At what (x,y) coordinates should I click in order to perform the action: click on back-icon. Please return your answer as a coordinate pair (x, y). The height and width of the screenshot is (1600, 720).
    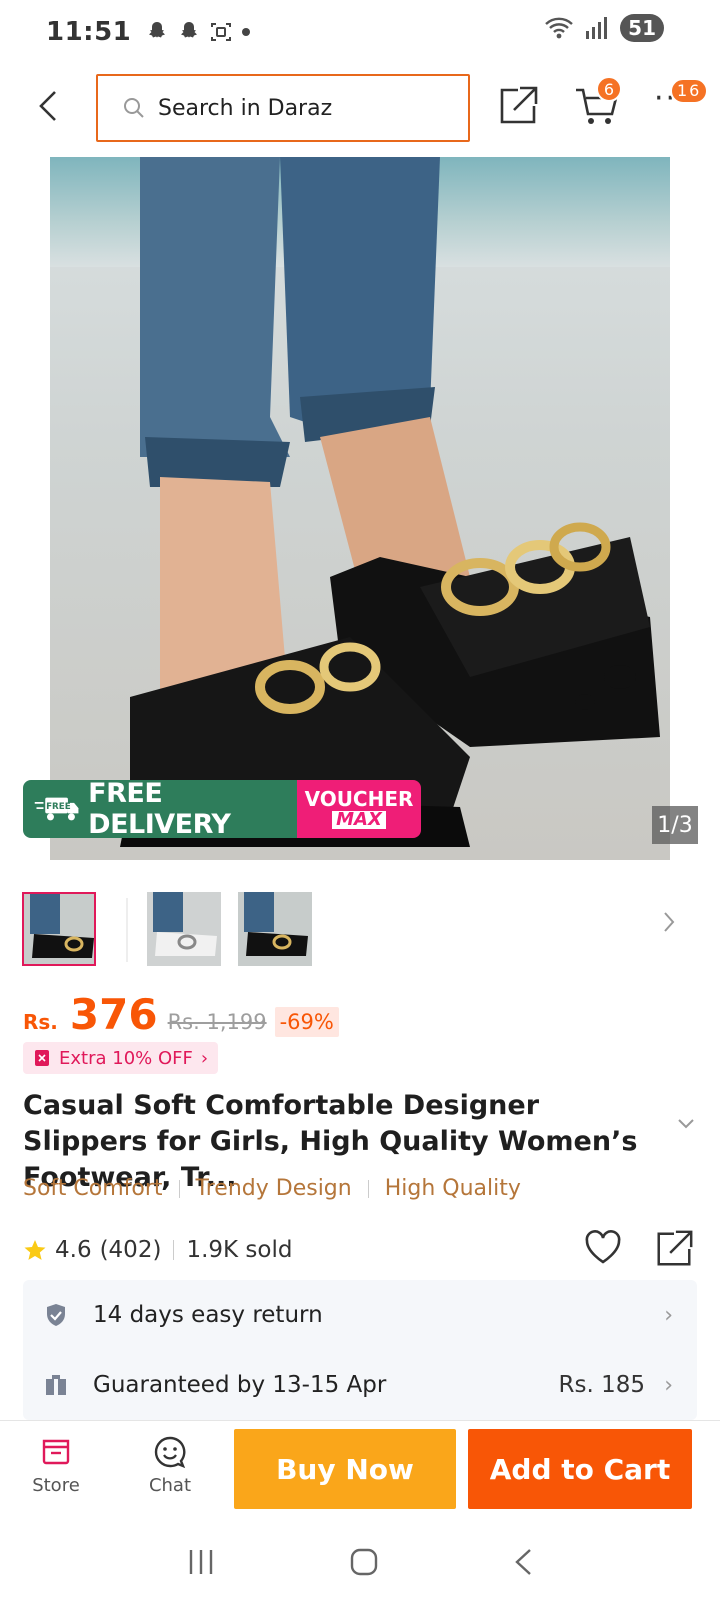
    Looking at the image, I should click on (523, 1562).